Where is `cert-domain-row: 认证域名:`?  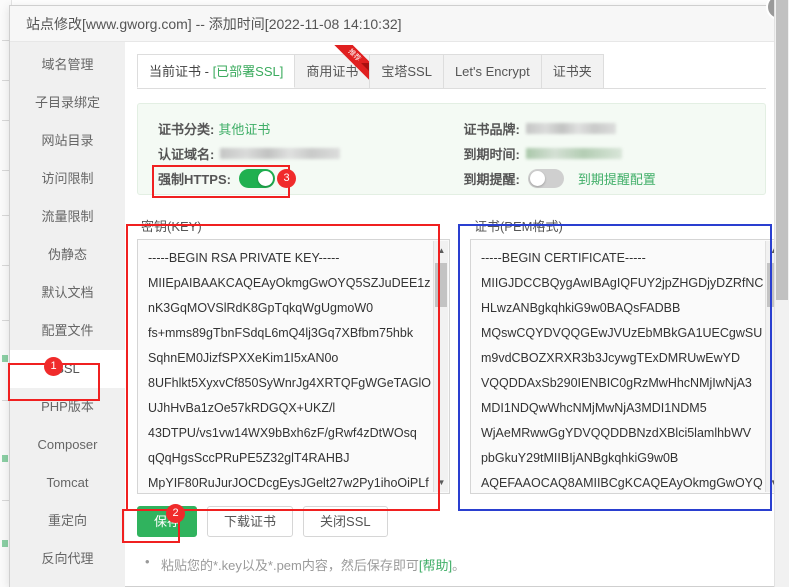
cert-domain-row: 认证域名: is located at coordinates (299, 153).